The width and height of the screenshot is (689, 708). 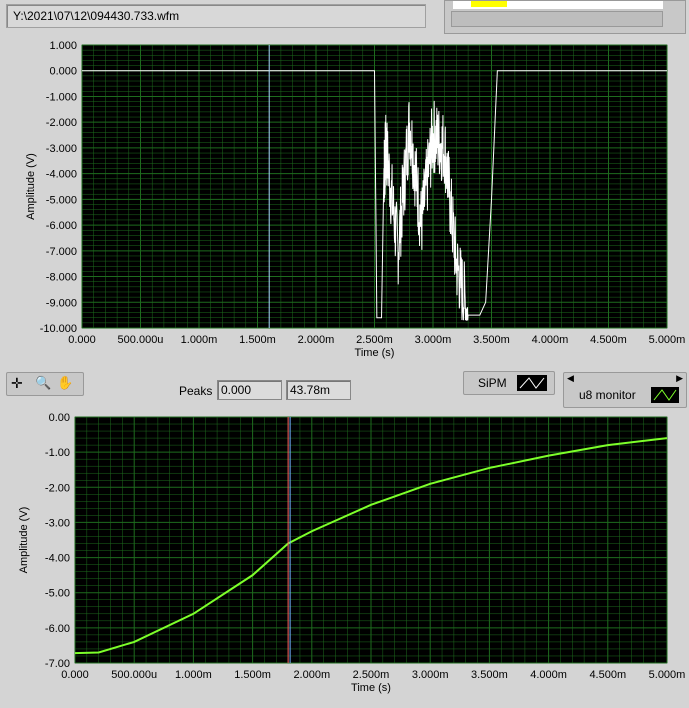 I want to click on legend-scroll-panel: ◀ ▶ u8 monitor, so click(x=625, y=390).